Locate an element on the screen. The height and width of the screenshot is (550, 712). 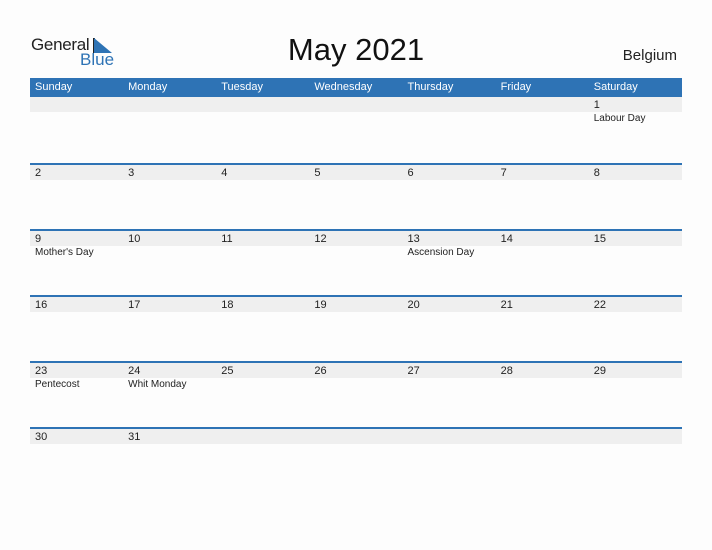
day-number: 5 is located at coordinates (317, 173).